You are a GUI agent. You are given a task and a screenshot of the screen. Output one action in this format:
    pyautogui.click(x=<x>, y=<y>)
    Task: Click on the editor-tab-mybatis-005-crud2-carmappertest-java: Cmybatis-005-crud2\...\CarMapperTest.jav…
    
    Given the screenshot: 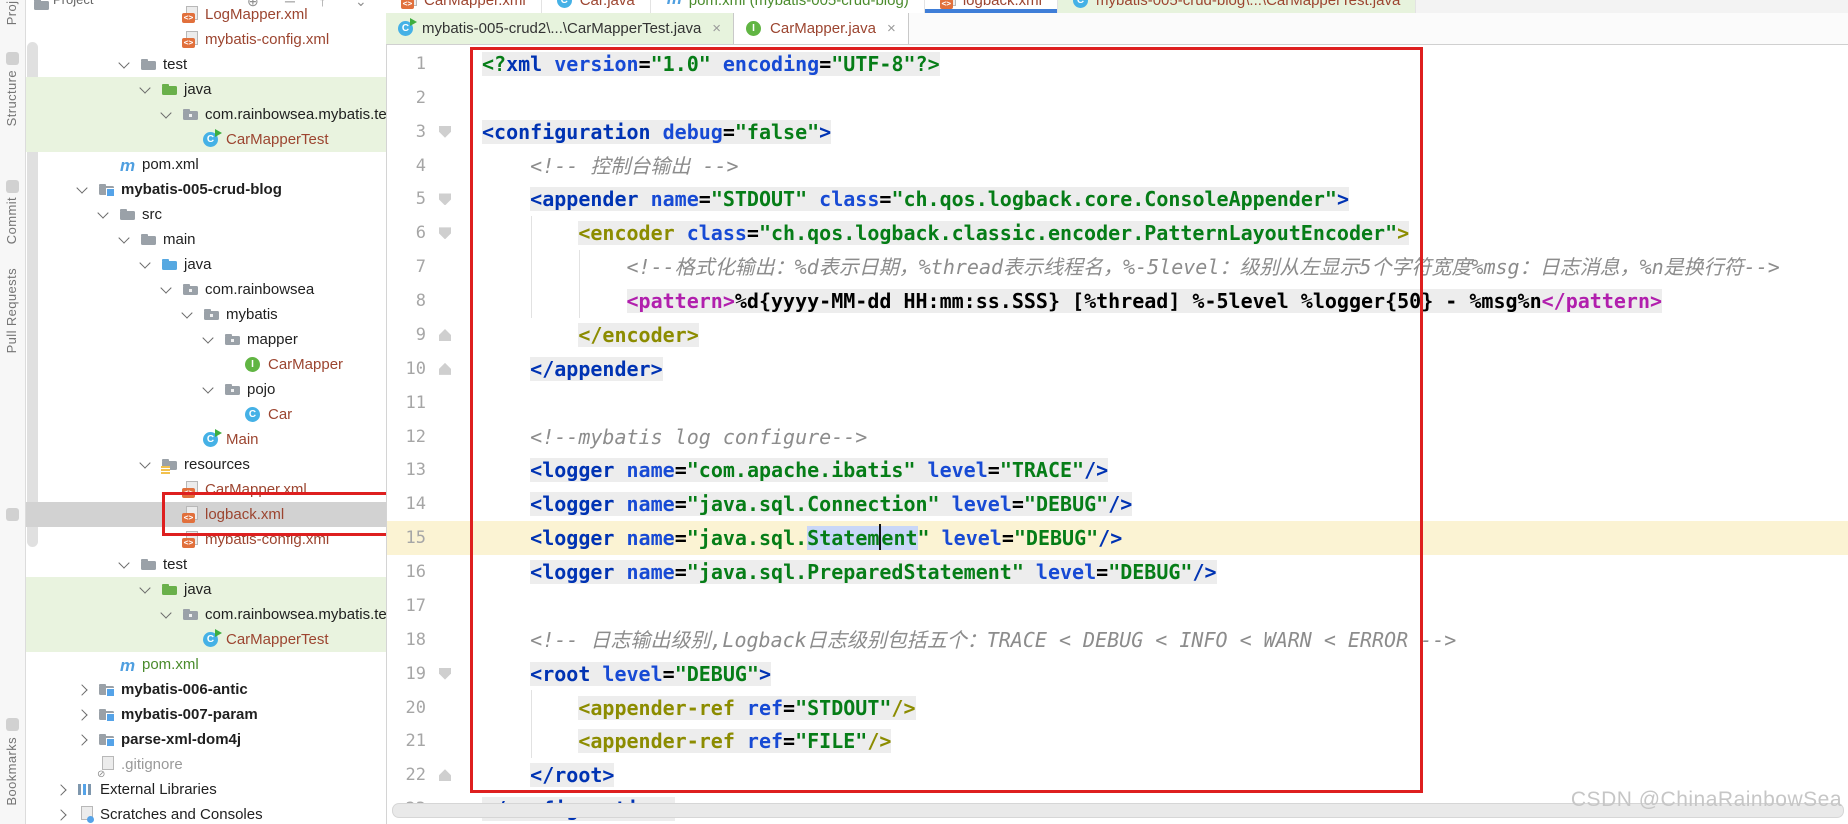 What is the action you would take?
    pyautogui.click(x=560, y=28)
    